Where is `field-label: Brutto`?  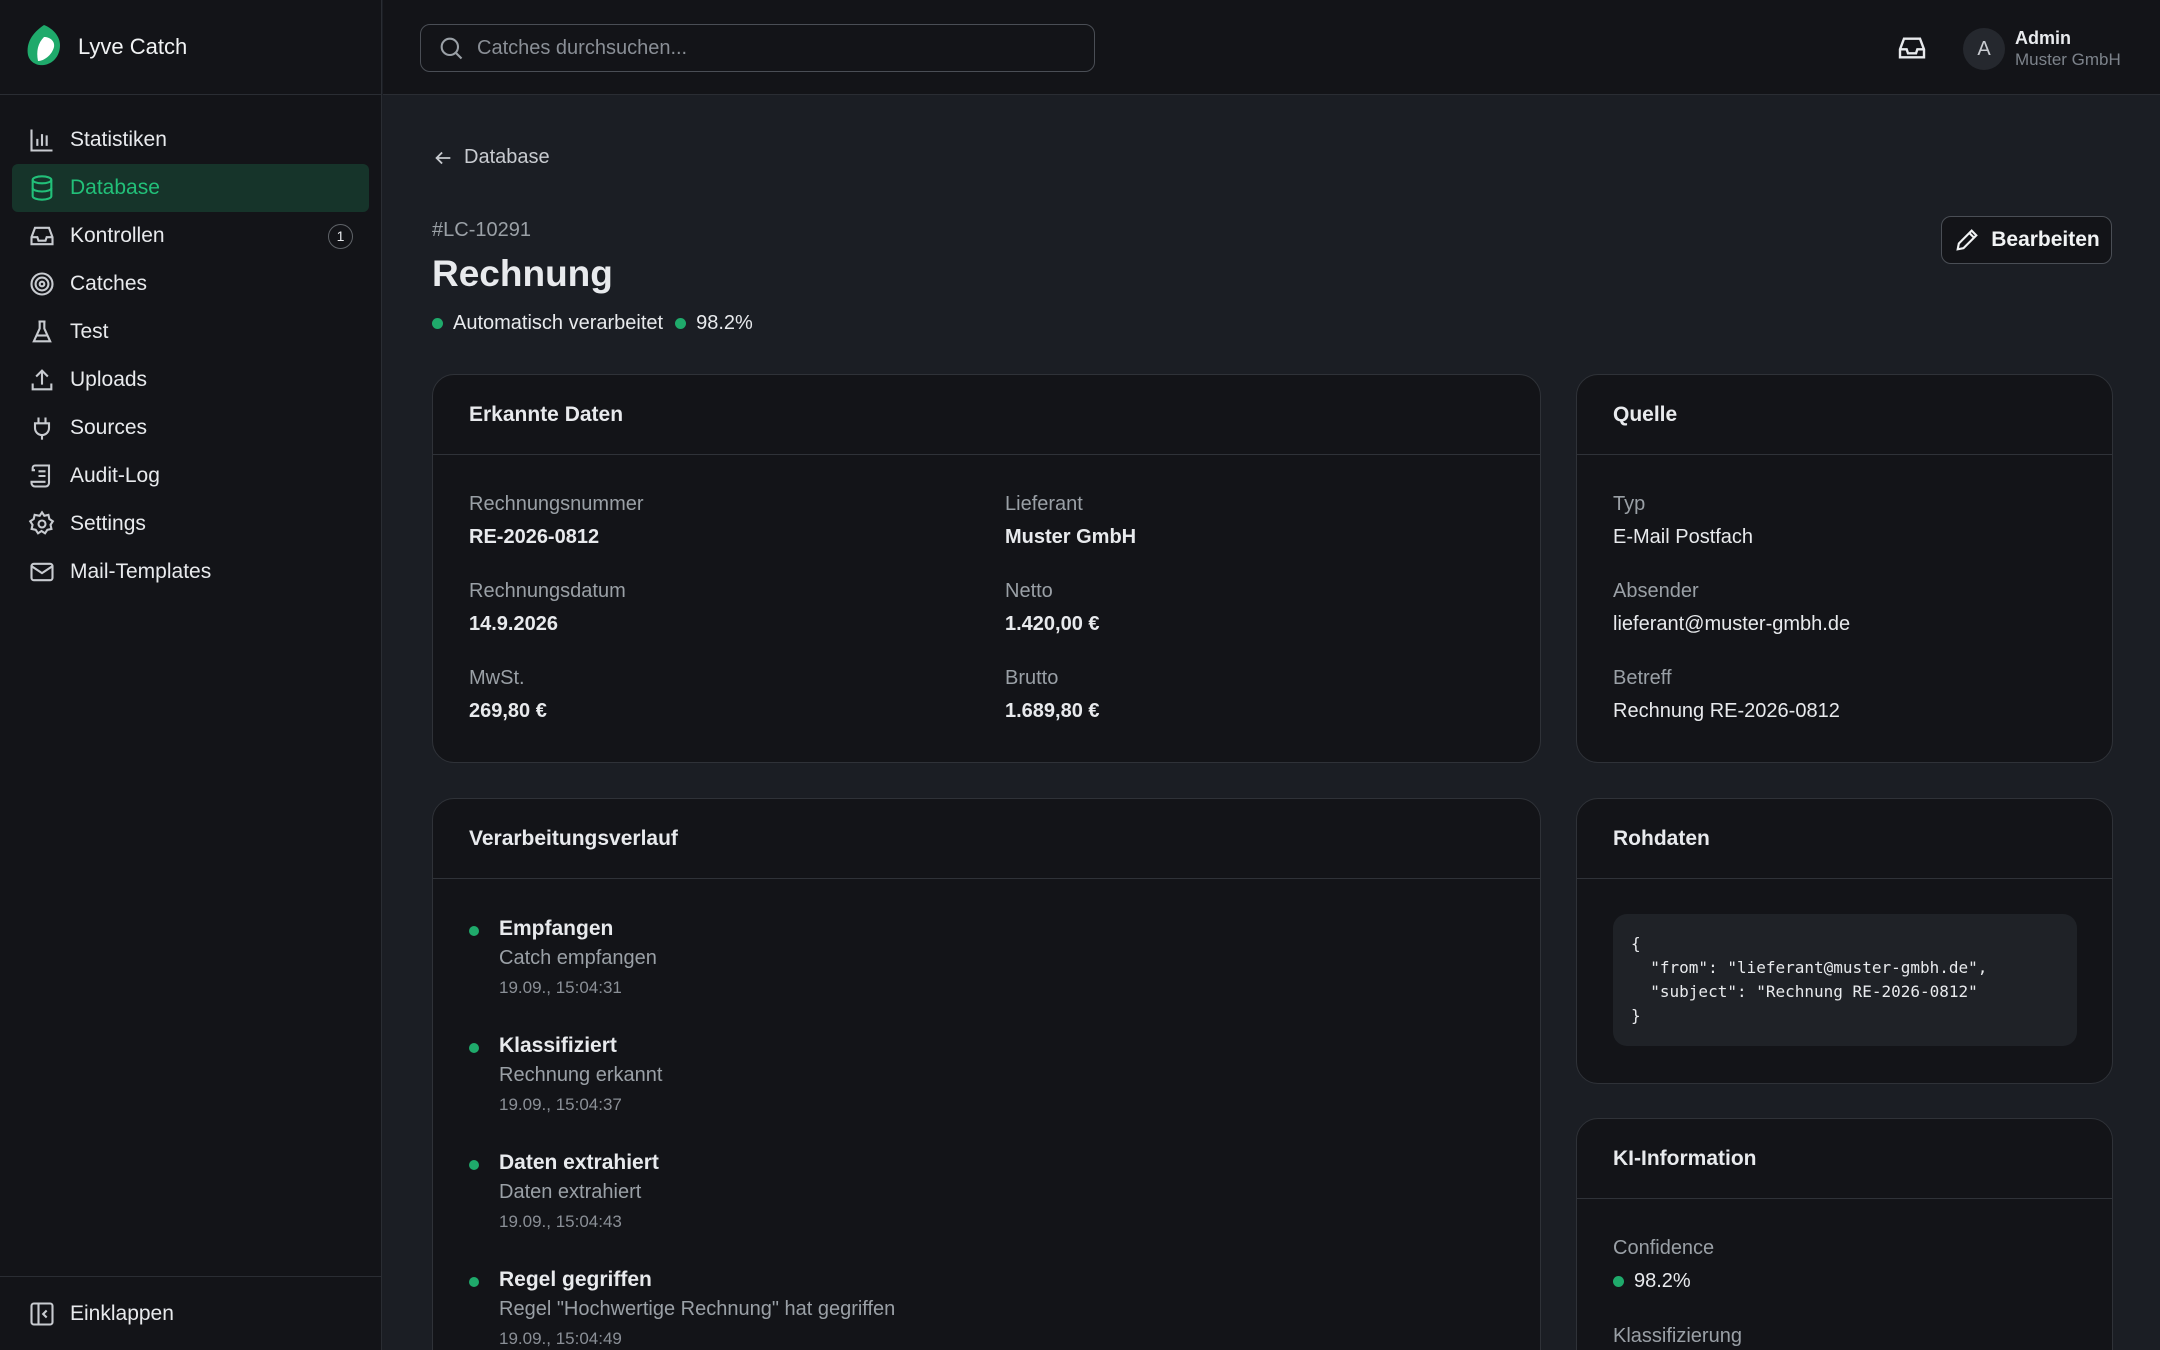
field-label: Brutto is located at coordinates (1032, 678).